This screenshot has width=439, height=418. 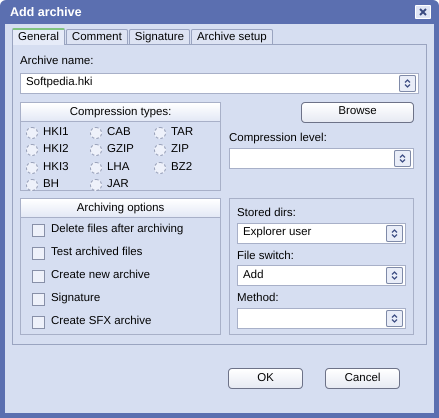 What do you see at coordinates (56, 133) in the screenshot?
I see `radio-label: HKI1` at bounding box center [56, 133].